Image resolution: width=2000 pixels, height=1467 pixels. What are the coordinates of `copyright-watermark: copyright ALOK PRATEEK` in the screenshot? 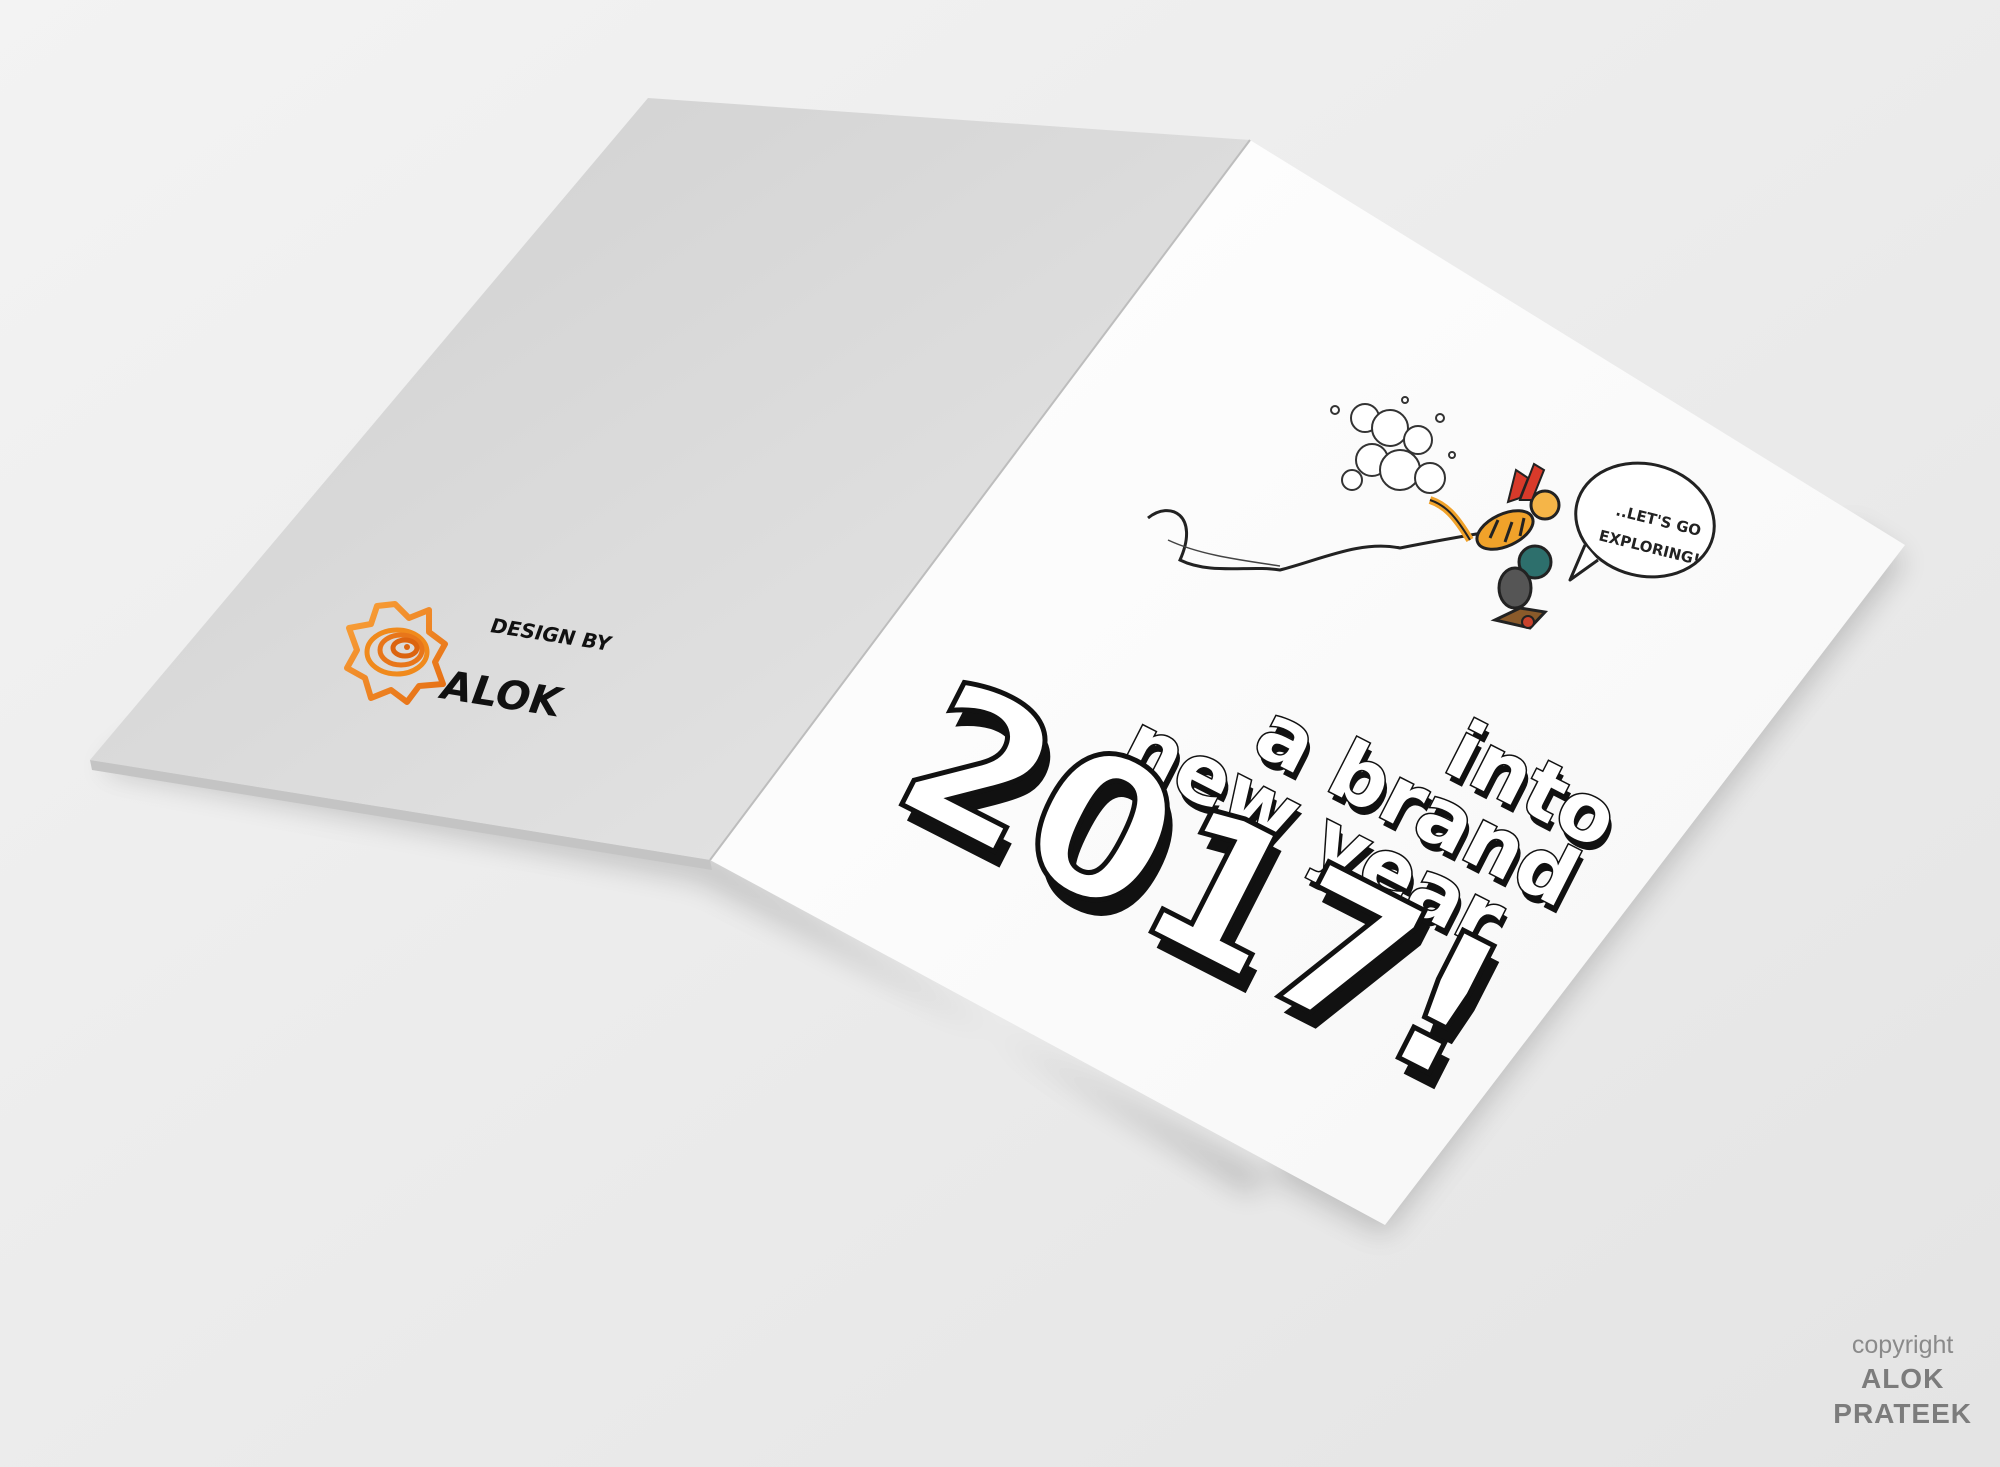 It's located at (1902, 1380).